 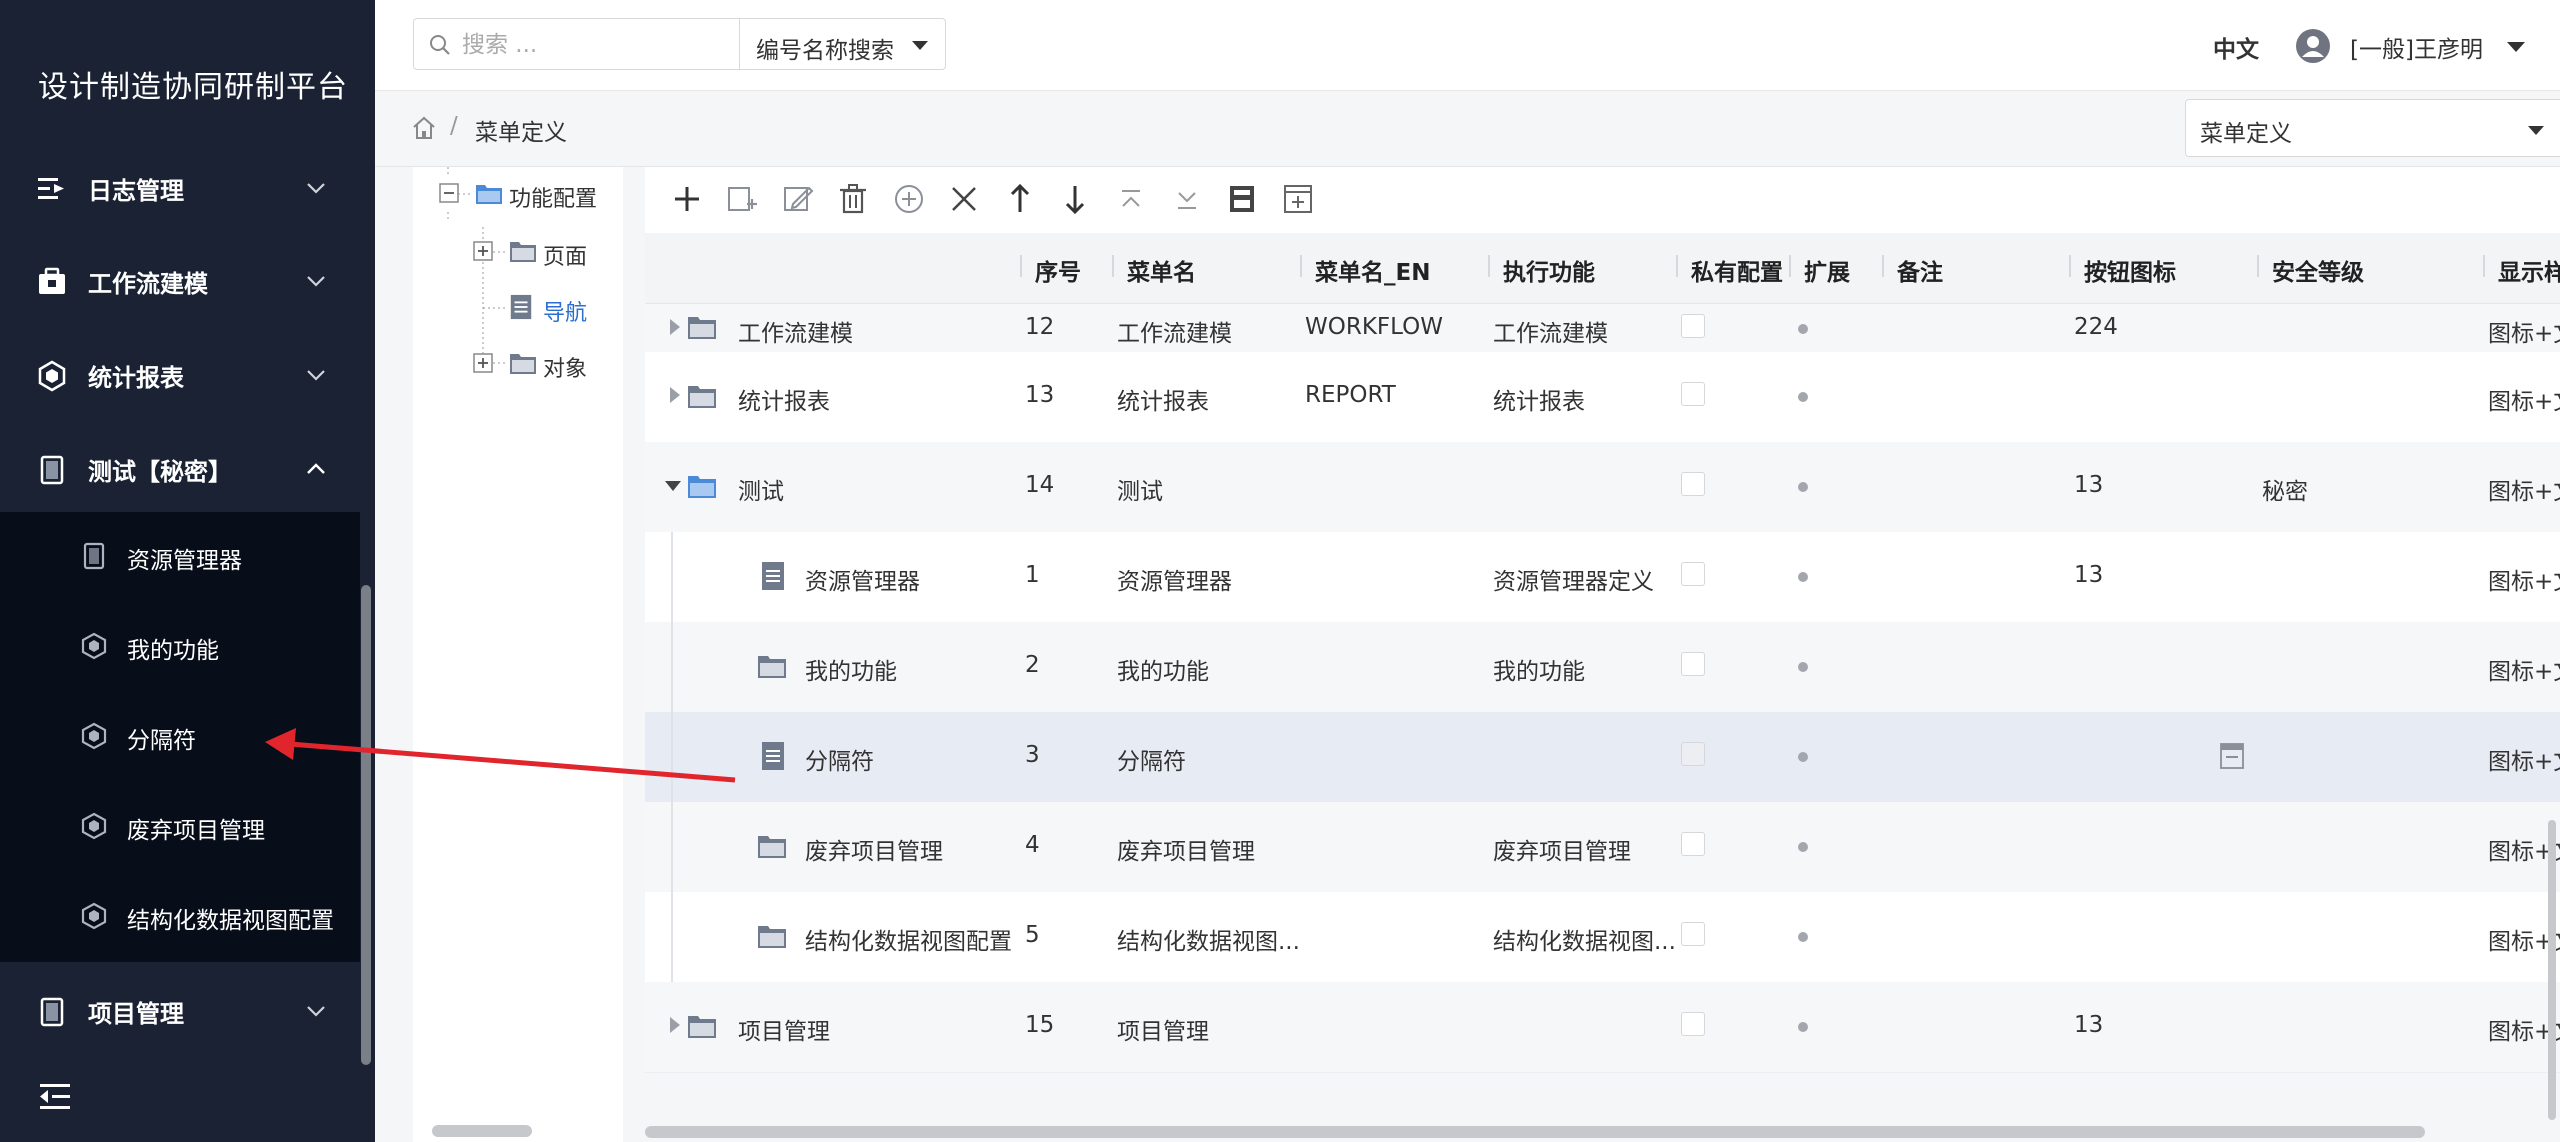 What do you see at coordinates (1187, 199) in the screenshot?
I see `move-bottom-icon` at bounding box center [1187, 199].